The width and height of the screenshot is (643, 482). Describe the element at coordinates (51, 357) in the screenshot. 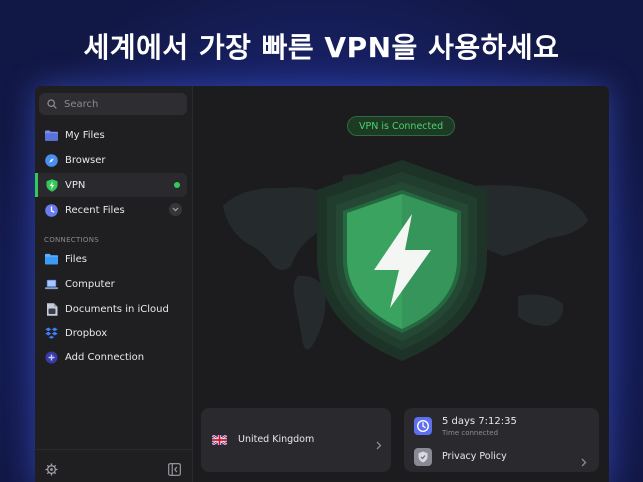

I see `plus-circle-icon` at that location.